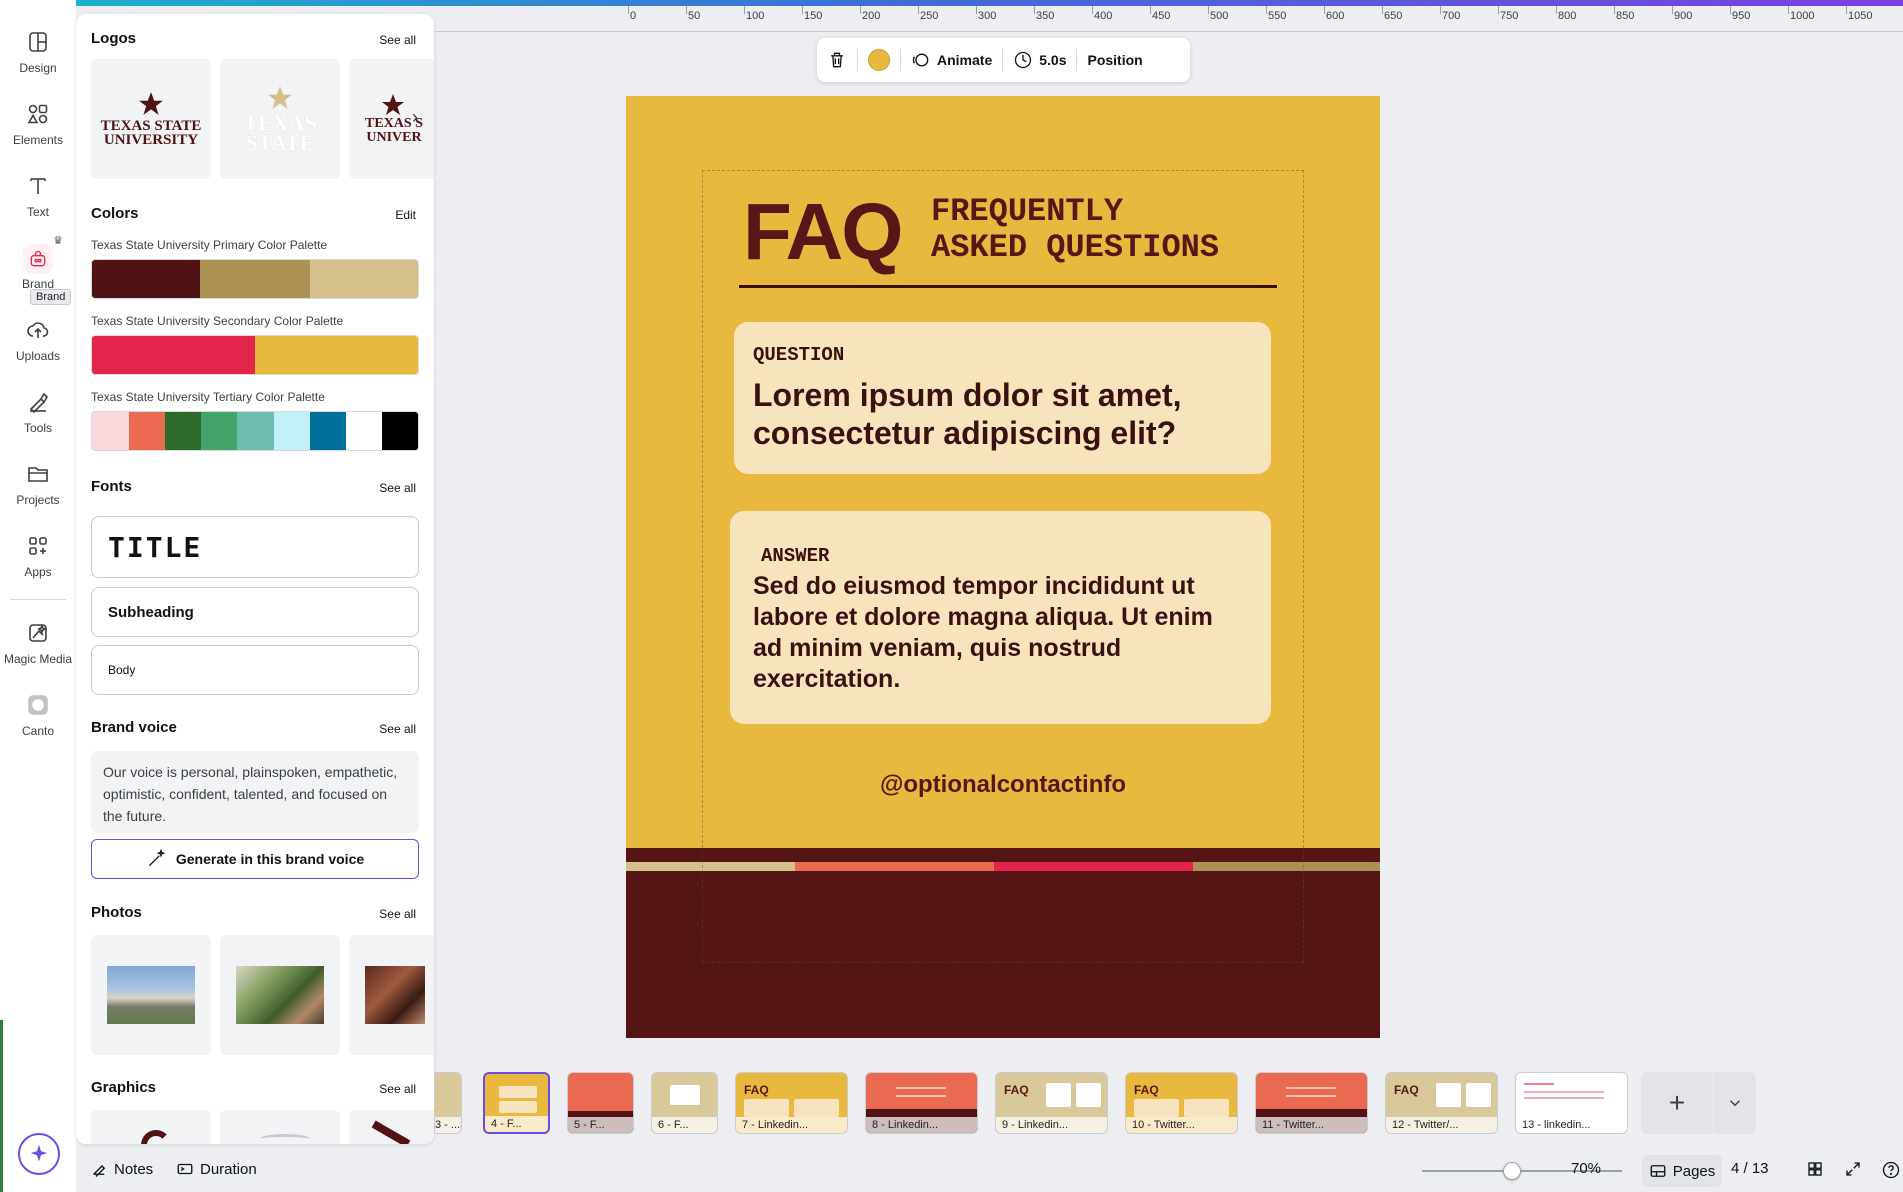 The width and height of the screenshot is (1903, 1192). I want to click on fonts-see-all: See all, so click(397, 488).